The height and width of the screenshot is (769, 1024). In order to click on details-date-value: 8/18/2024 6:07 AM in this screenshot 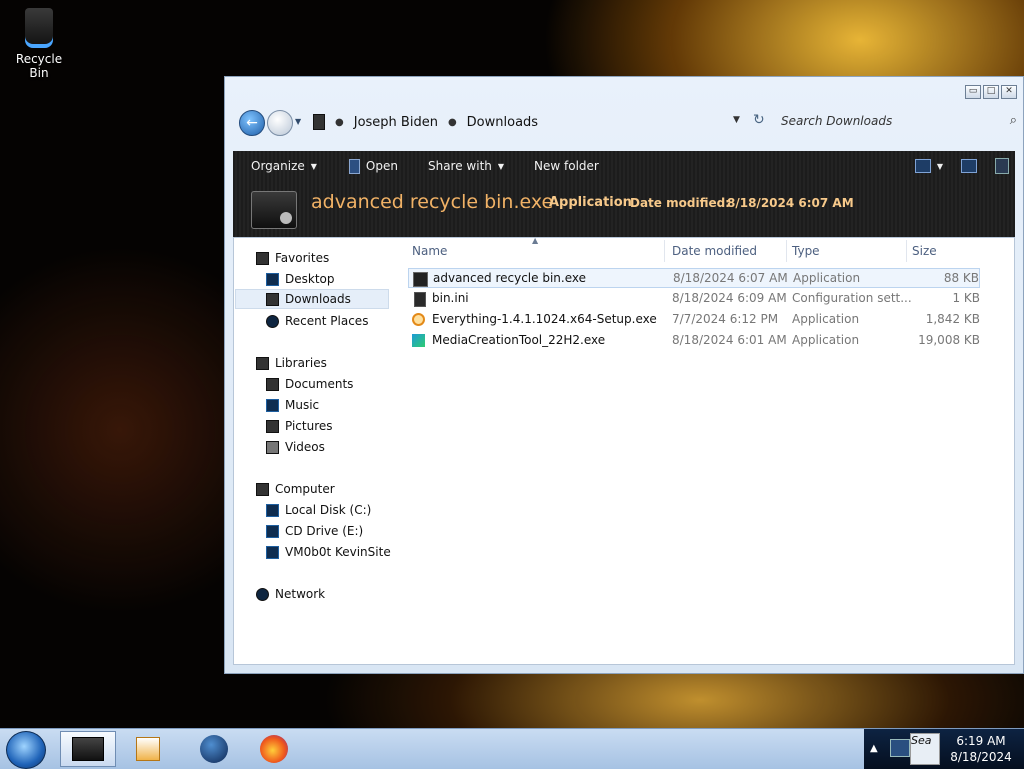, I will do `click(790, 203)`.